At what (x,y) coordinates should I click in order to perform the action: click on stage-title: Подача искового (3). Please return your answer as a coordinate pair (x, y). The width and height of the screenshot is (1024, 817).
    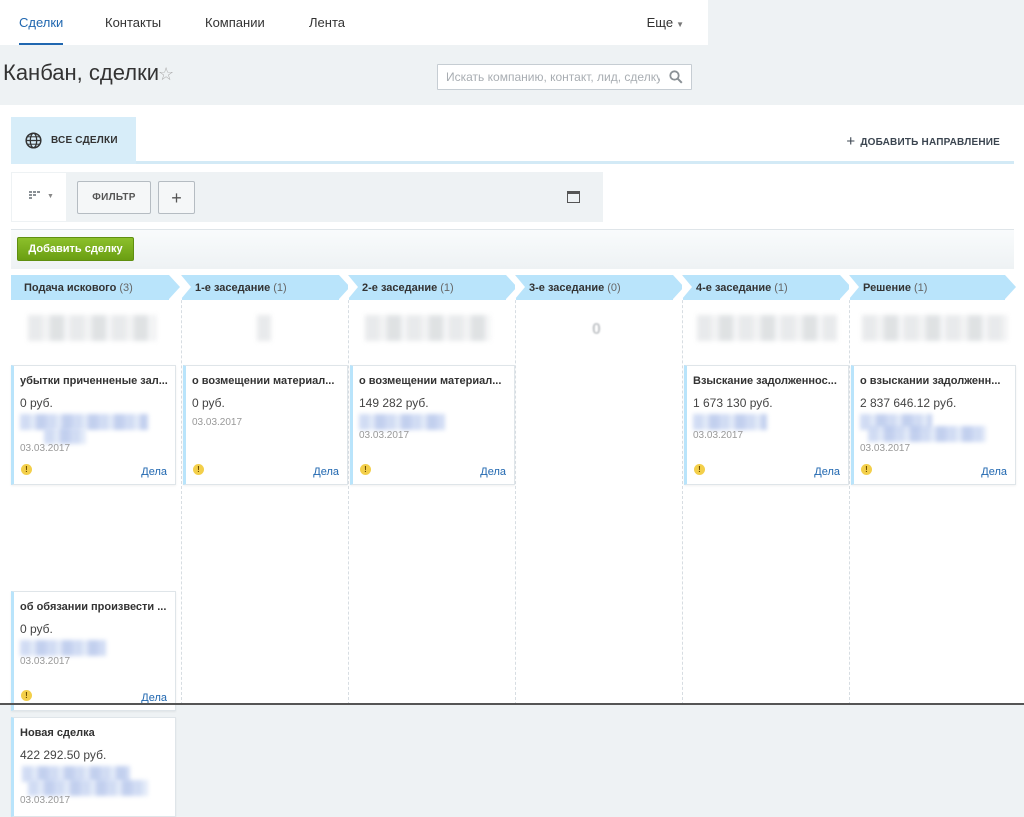
    Looking at the image, I should click on (78, 288).